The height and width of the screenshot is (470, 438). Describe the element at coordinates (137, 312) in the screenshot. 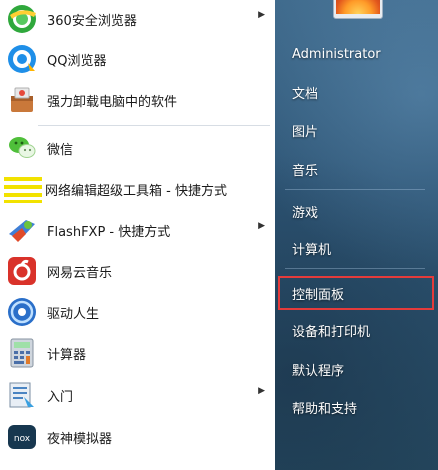

I see `program-item-driver-life: 驱动人生` at that location.